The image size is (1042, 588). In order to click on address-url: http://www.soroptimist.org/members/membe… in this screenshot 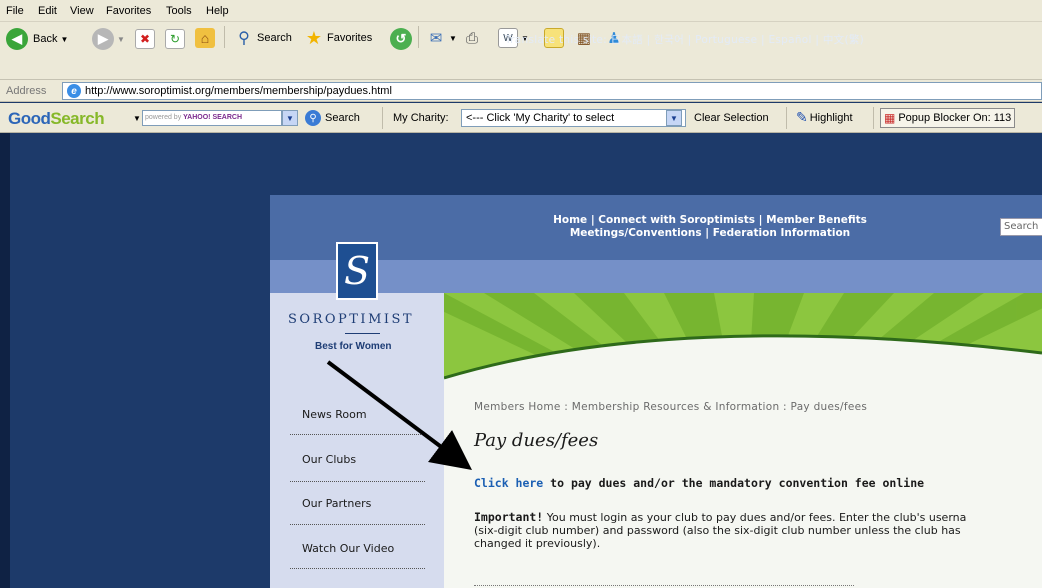, I will do `click(238, 91)`.